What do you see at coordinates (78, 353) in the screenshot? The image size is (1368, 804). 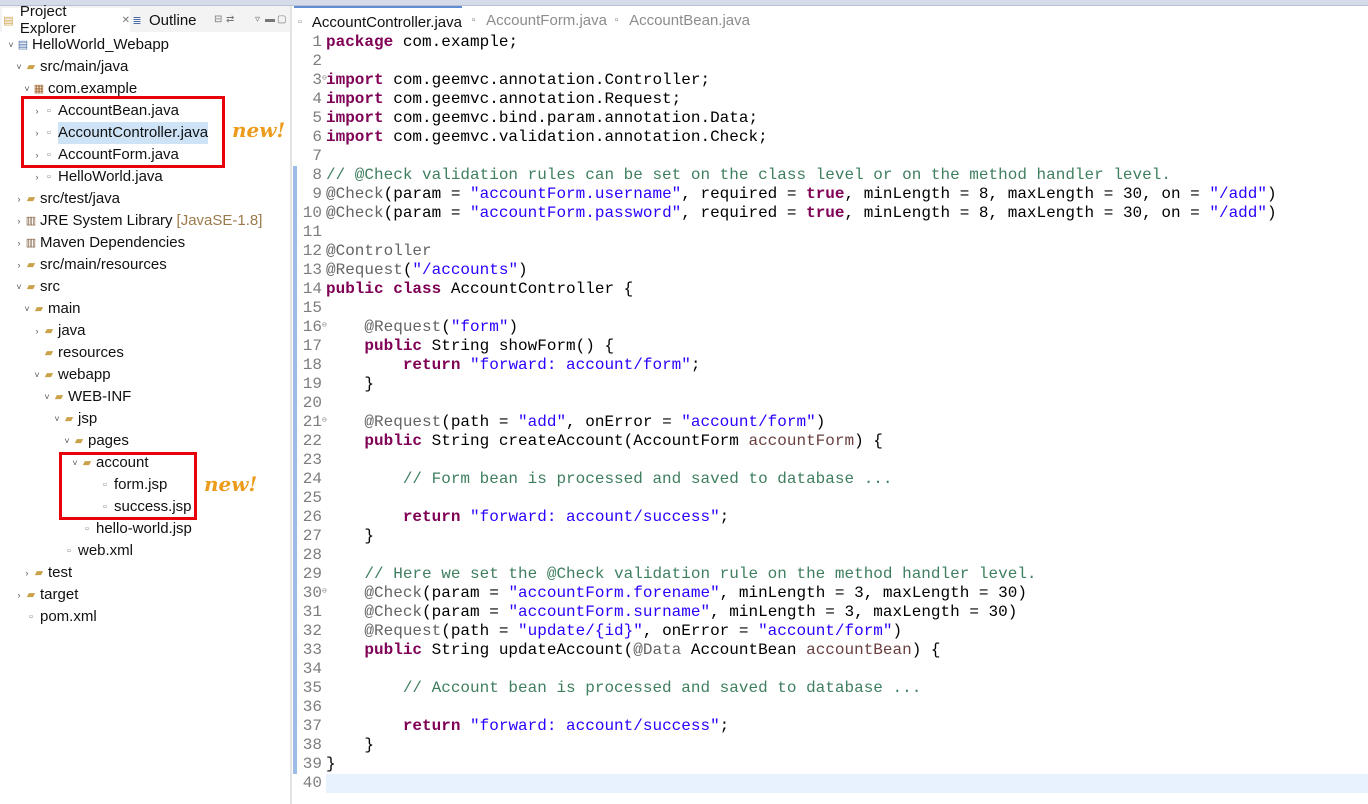 I see `tree-item: ▰ resources` at bounding box center [78, 353].